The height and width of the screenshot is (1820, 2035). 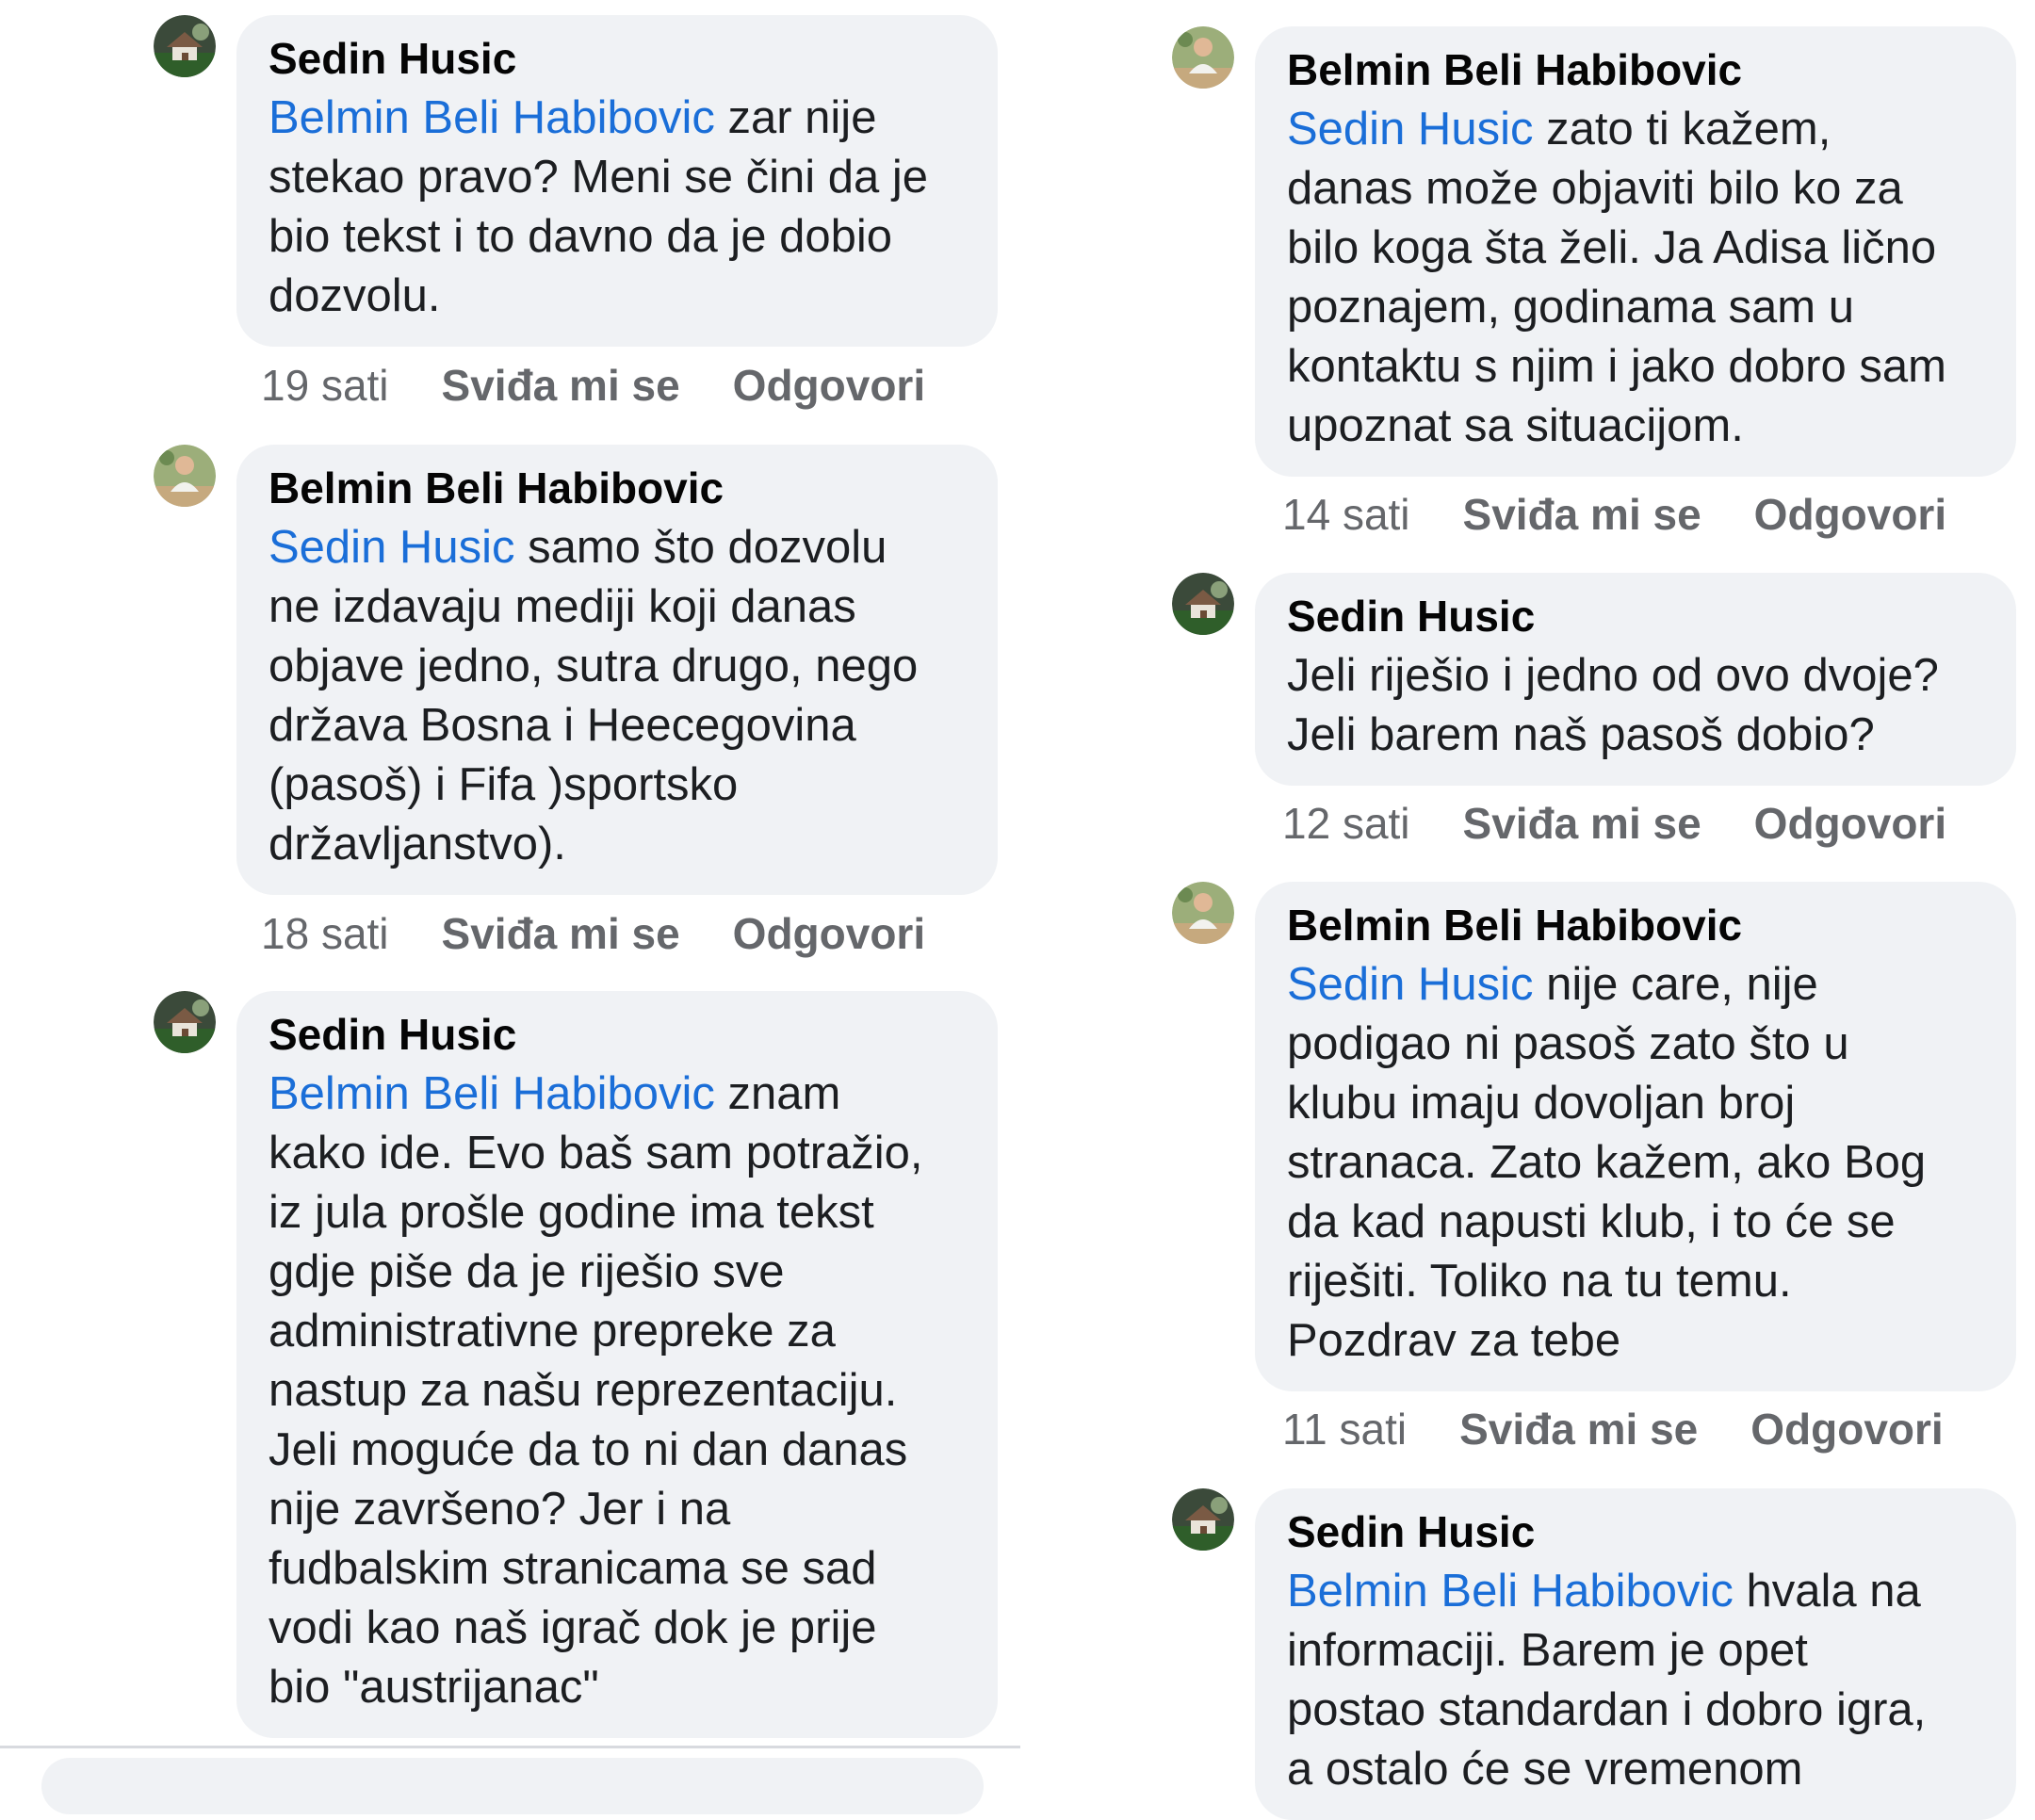 I want to click on text-line: da kad napusti klub, i to će se, so click(x=1591, y=1221).